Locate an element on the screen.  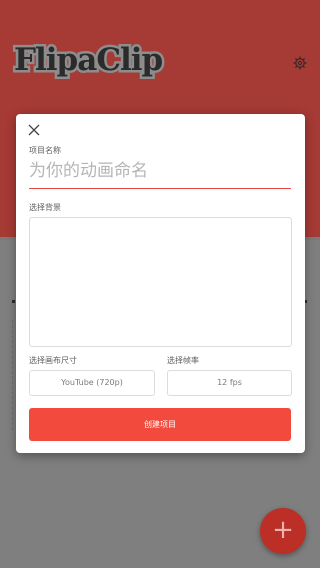
frame-rate-select: 12 fps is located at coordinates (229, 383).